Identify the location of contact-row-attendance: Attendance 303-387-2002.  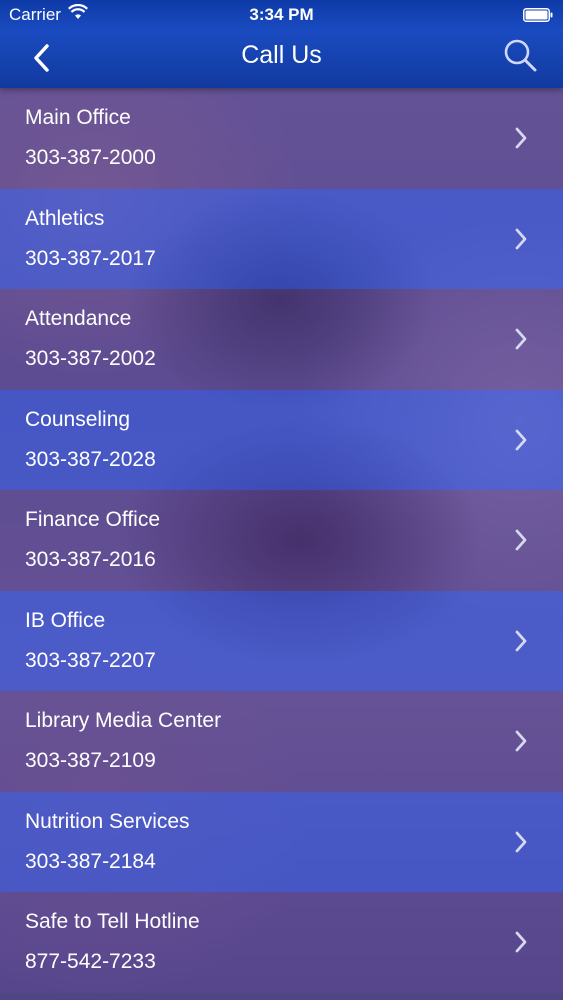
(281, 339).